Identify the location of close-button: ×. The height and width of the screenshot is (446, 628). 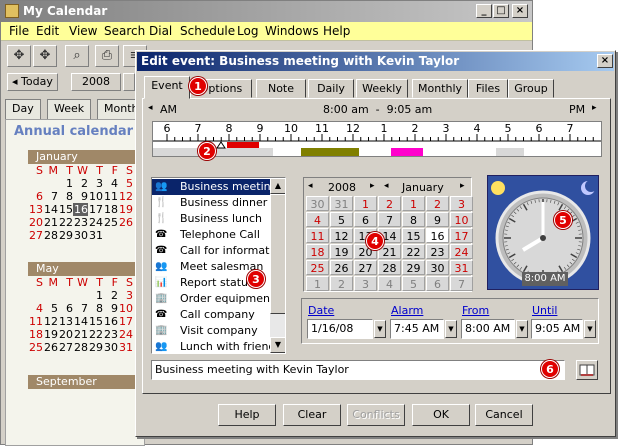
(520, 11).